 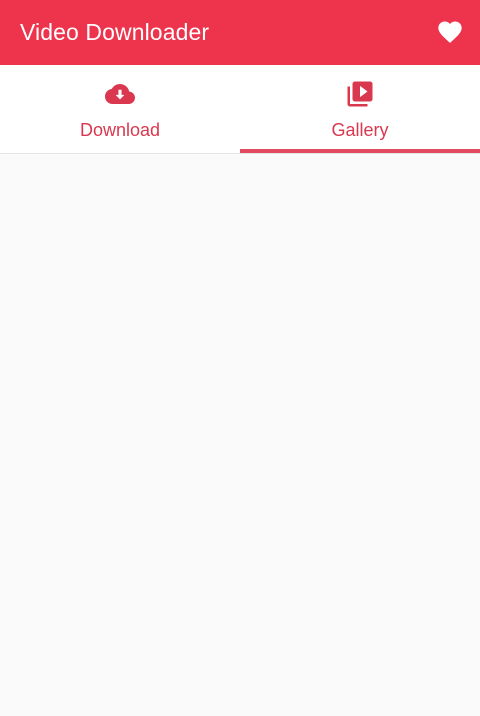 I want to click on tab-download: Download, so click(x=120, y=109).